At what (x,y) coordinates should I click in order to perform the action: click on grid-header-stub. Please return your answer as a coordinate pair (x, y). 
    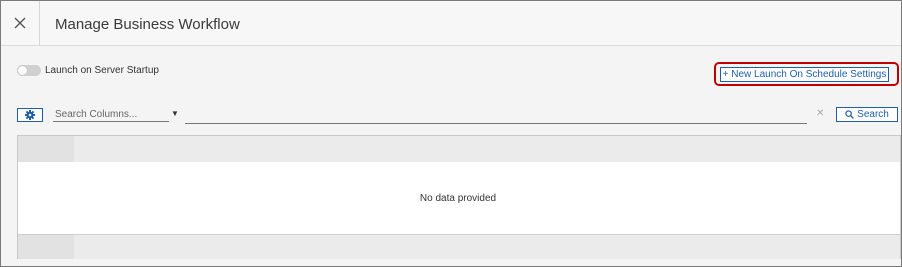
    Looking at the image, I should click on (46, 149).